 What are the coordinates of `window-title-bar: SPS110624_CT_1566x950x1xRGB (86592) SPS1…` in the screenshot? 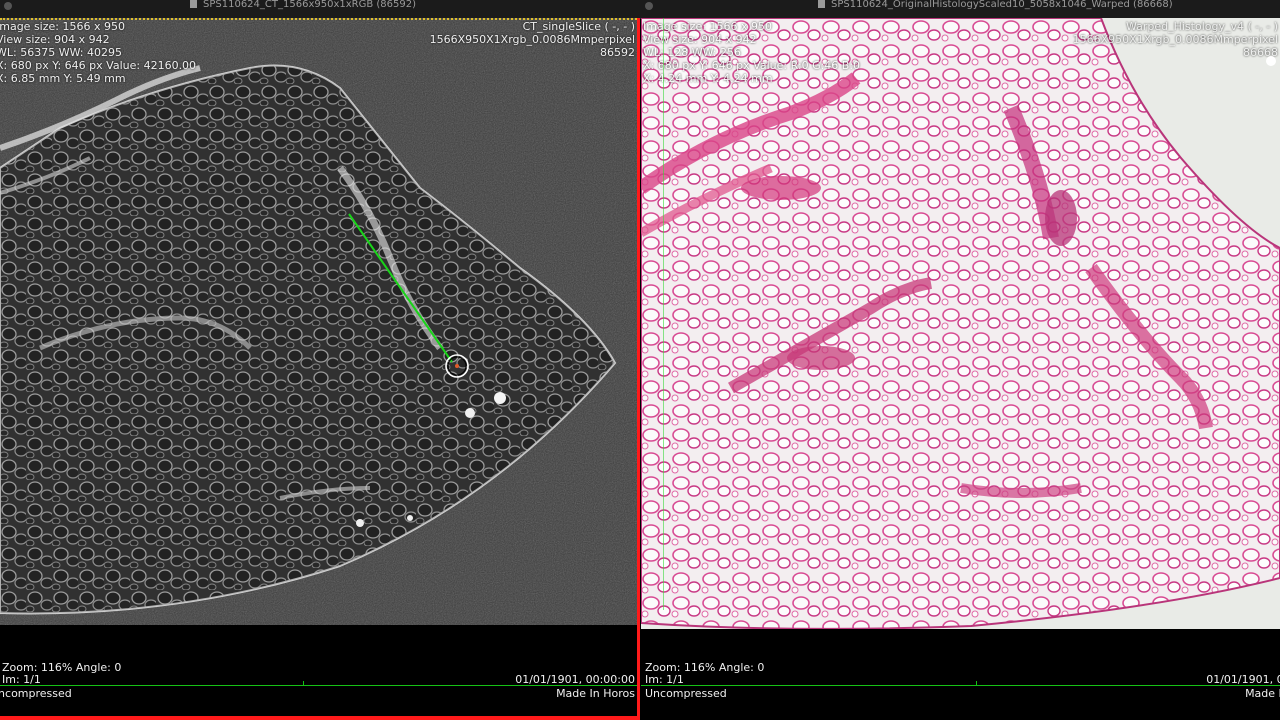 It's located at (640, 9).